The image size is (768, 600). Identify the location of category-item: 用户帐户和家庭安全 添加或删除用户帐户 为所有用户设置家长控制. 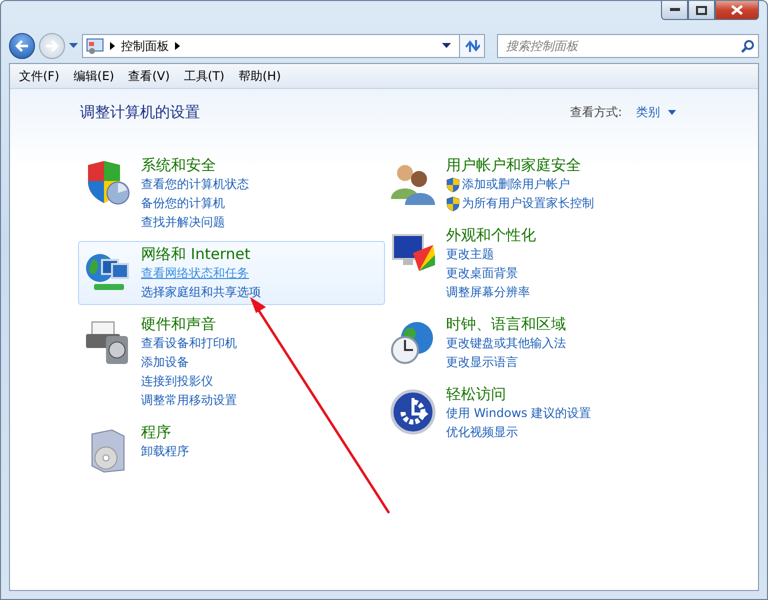
(536, 184).